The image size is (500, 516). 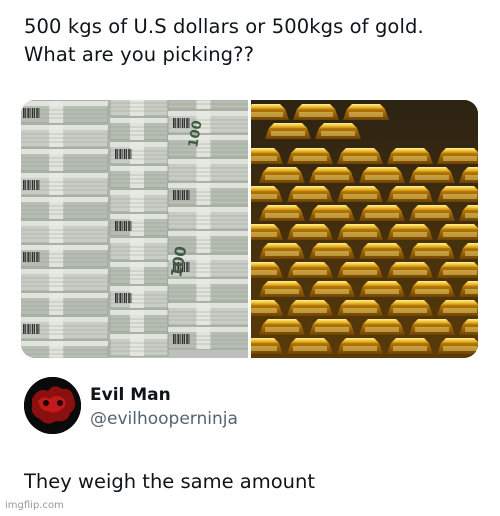 I want to click on watermark: imgflip.com, so click(x=34, y=505).